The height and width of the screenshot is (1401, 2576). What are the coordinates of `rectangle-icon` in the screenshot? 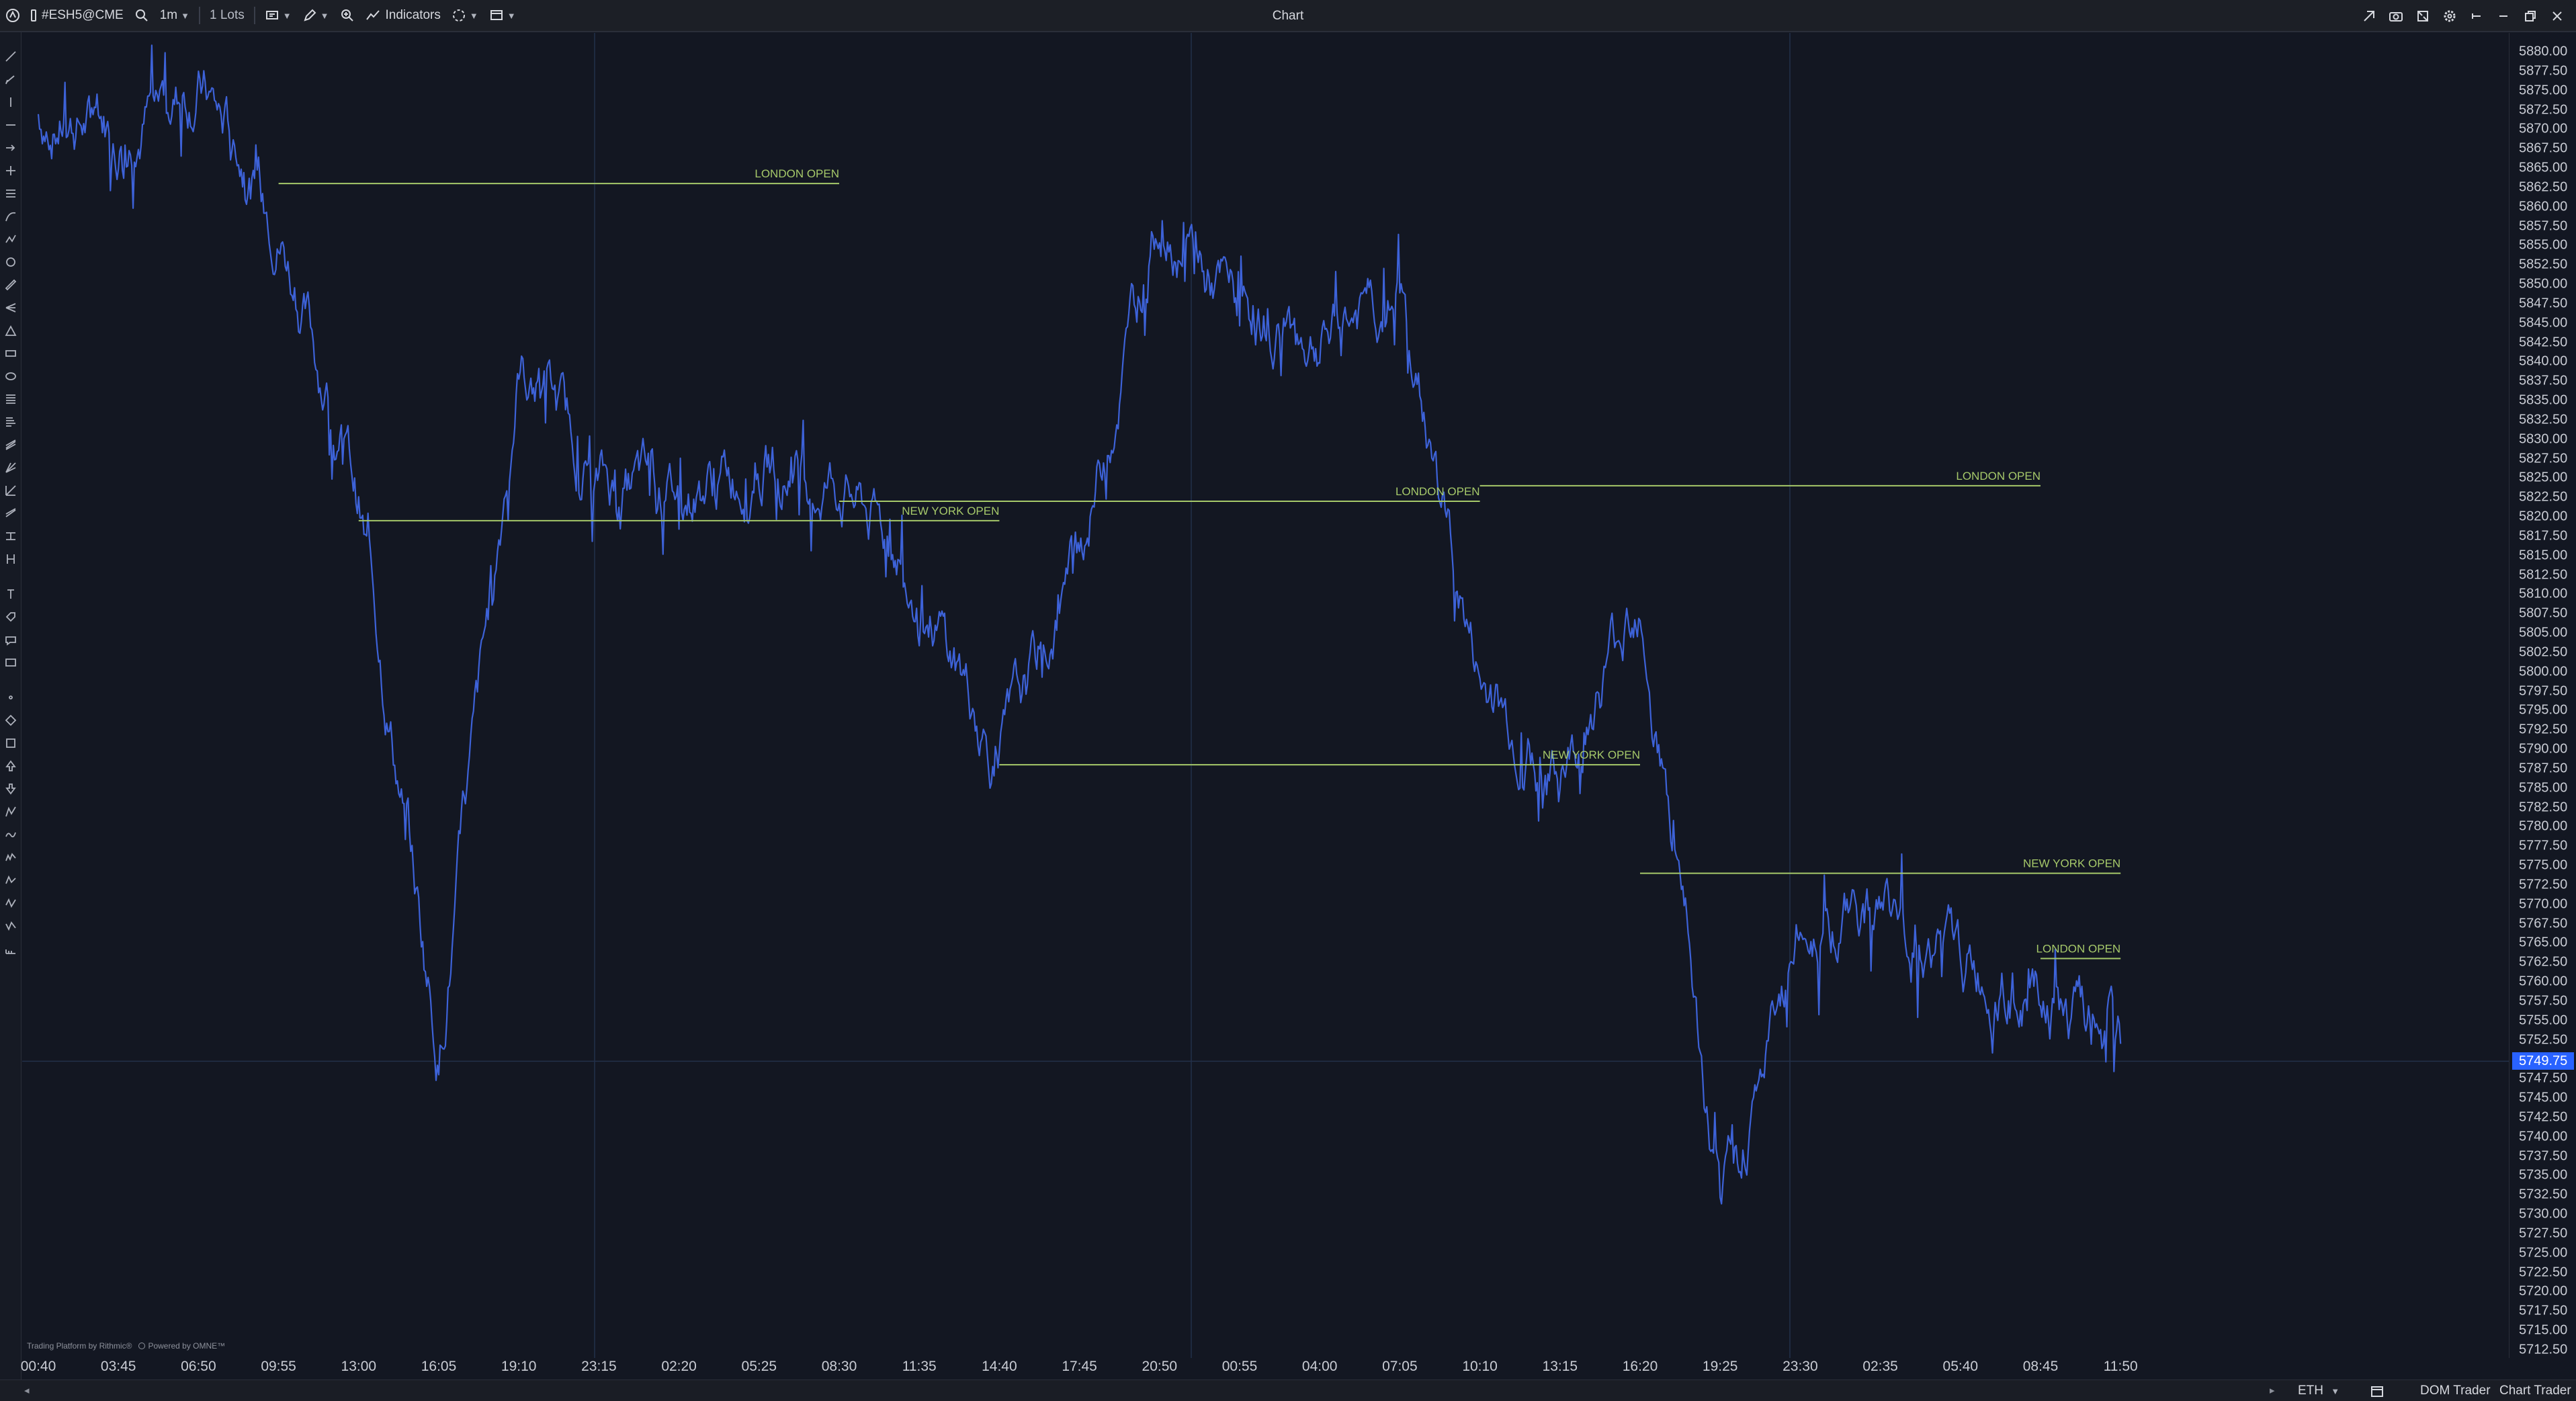 It's located at (11, 353).